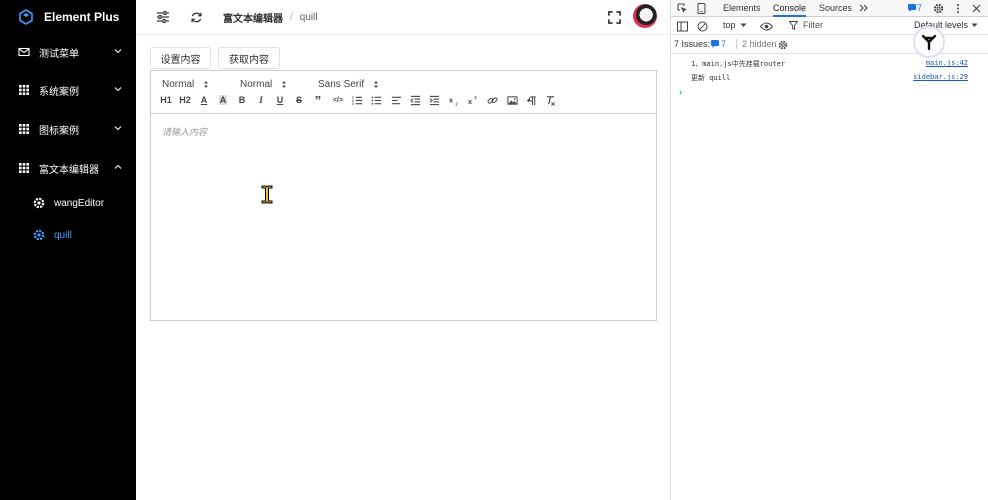 This screenshot has width=988, height=500. I want to click on size-picker: Normal, so click(263, 84).